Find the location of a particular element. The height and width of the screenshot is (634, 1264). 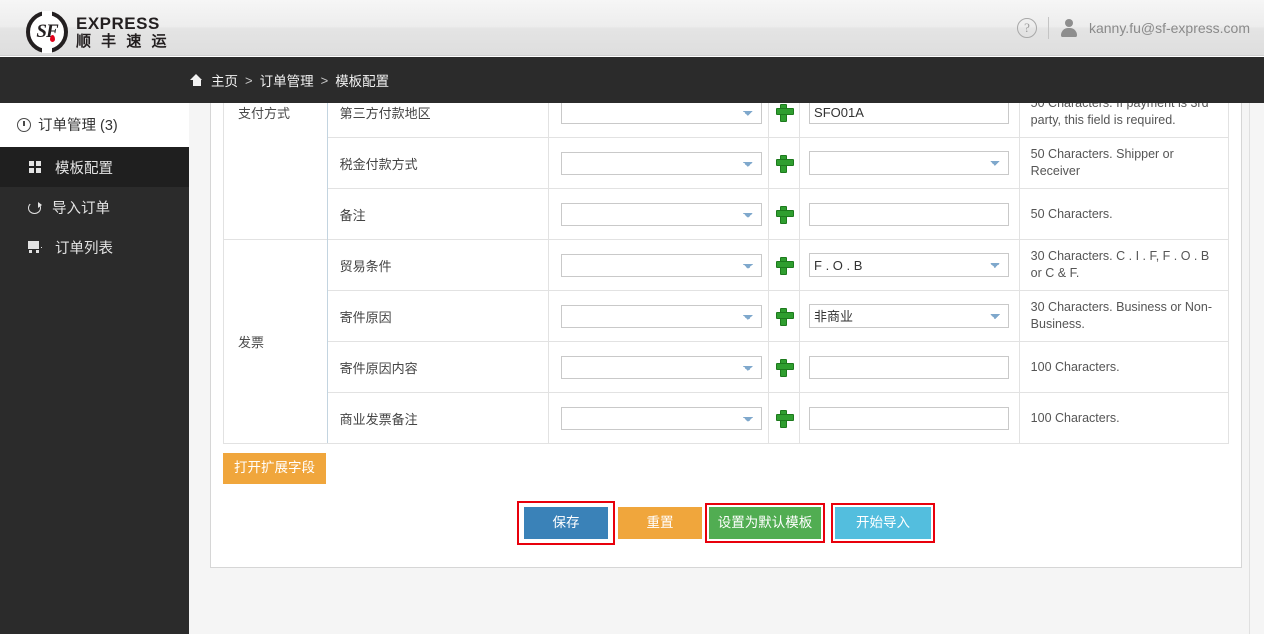

field-hint: 30 Characters. Business or Non-Business. is located at coordinates (1124, 316).